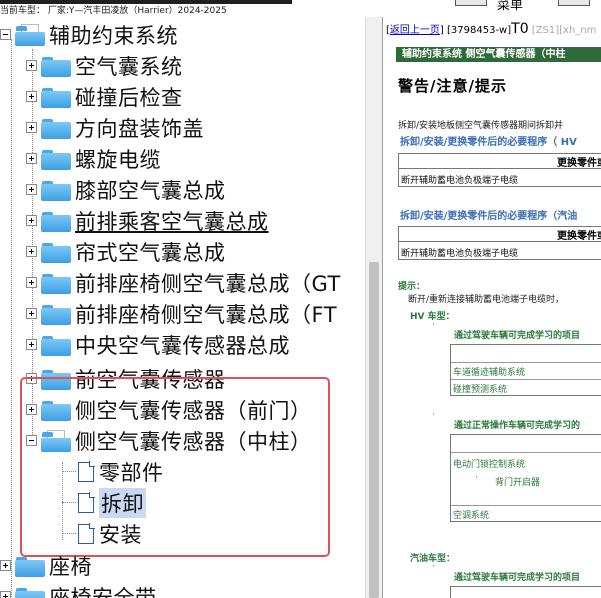  What do you see at coordinates (11, 318) in the screenshot?
I see `tree-connector-root` at bounding box center [11, 318].